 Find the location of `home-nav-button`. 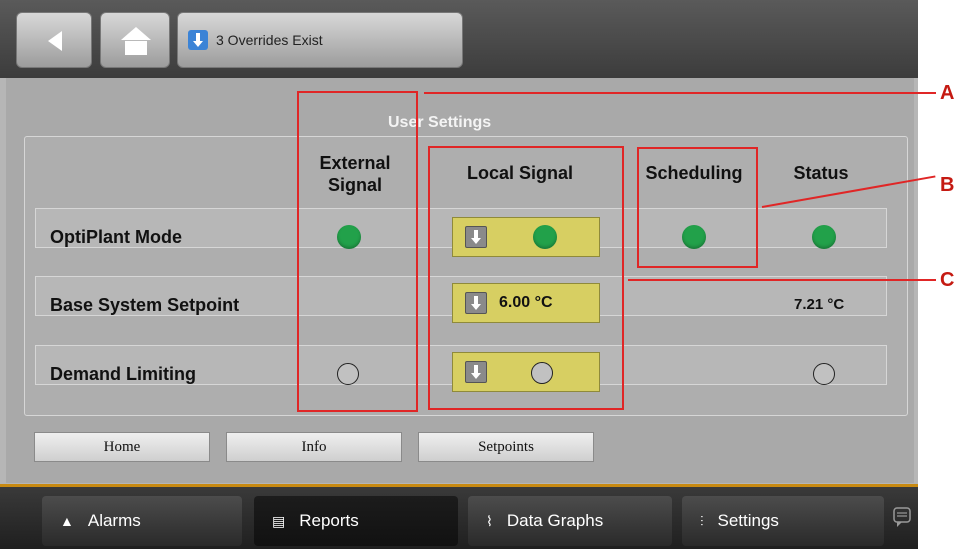

home-nav-button is located at coordinates (135, 40).